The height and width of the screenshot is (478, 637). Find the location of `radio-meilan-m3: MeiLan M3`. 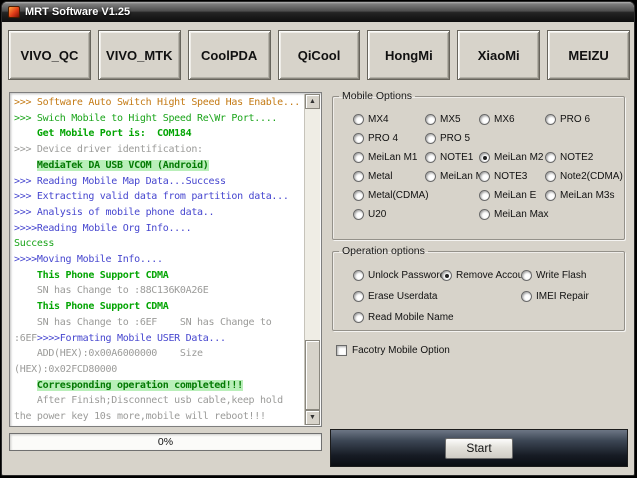

radio-meilan-m3: MeiLan M3 is located at coordinates (457, 176).